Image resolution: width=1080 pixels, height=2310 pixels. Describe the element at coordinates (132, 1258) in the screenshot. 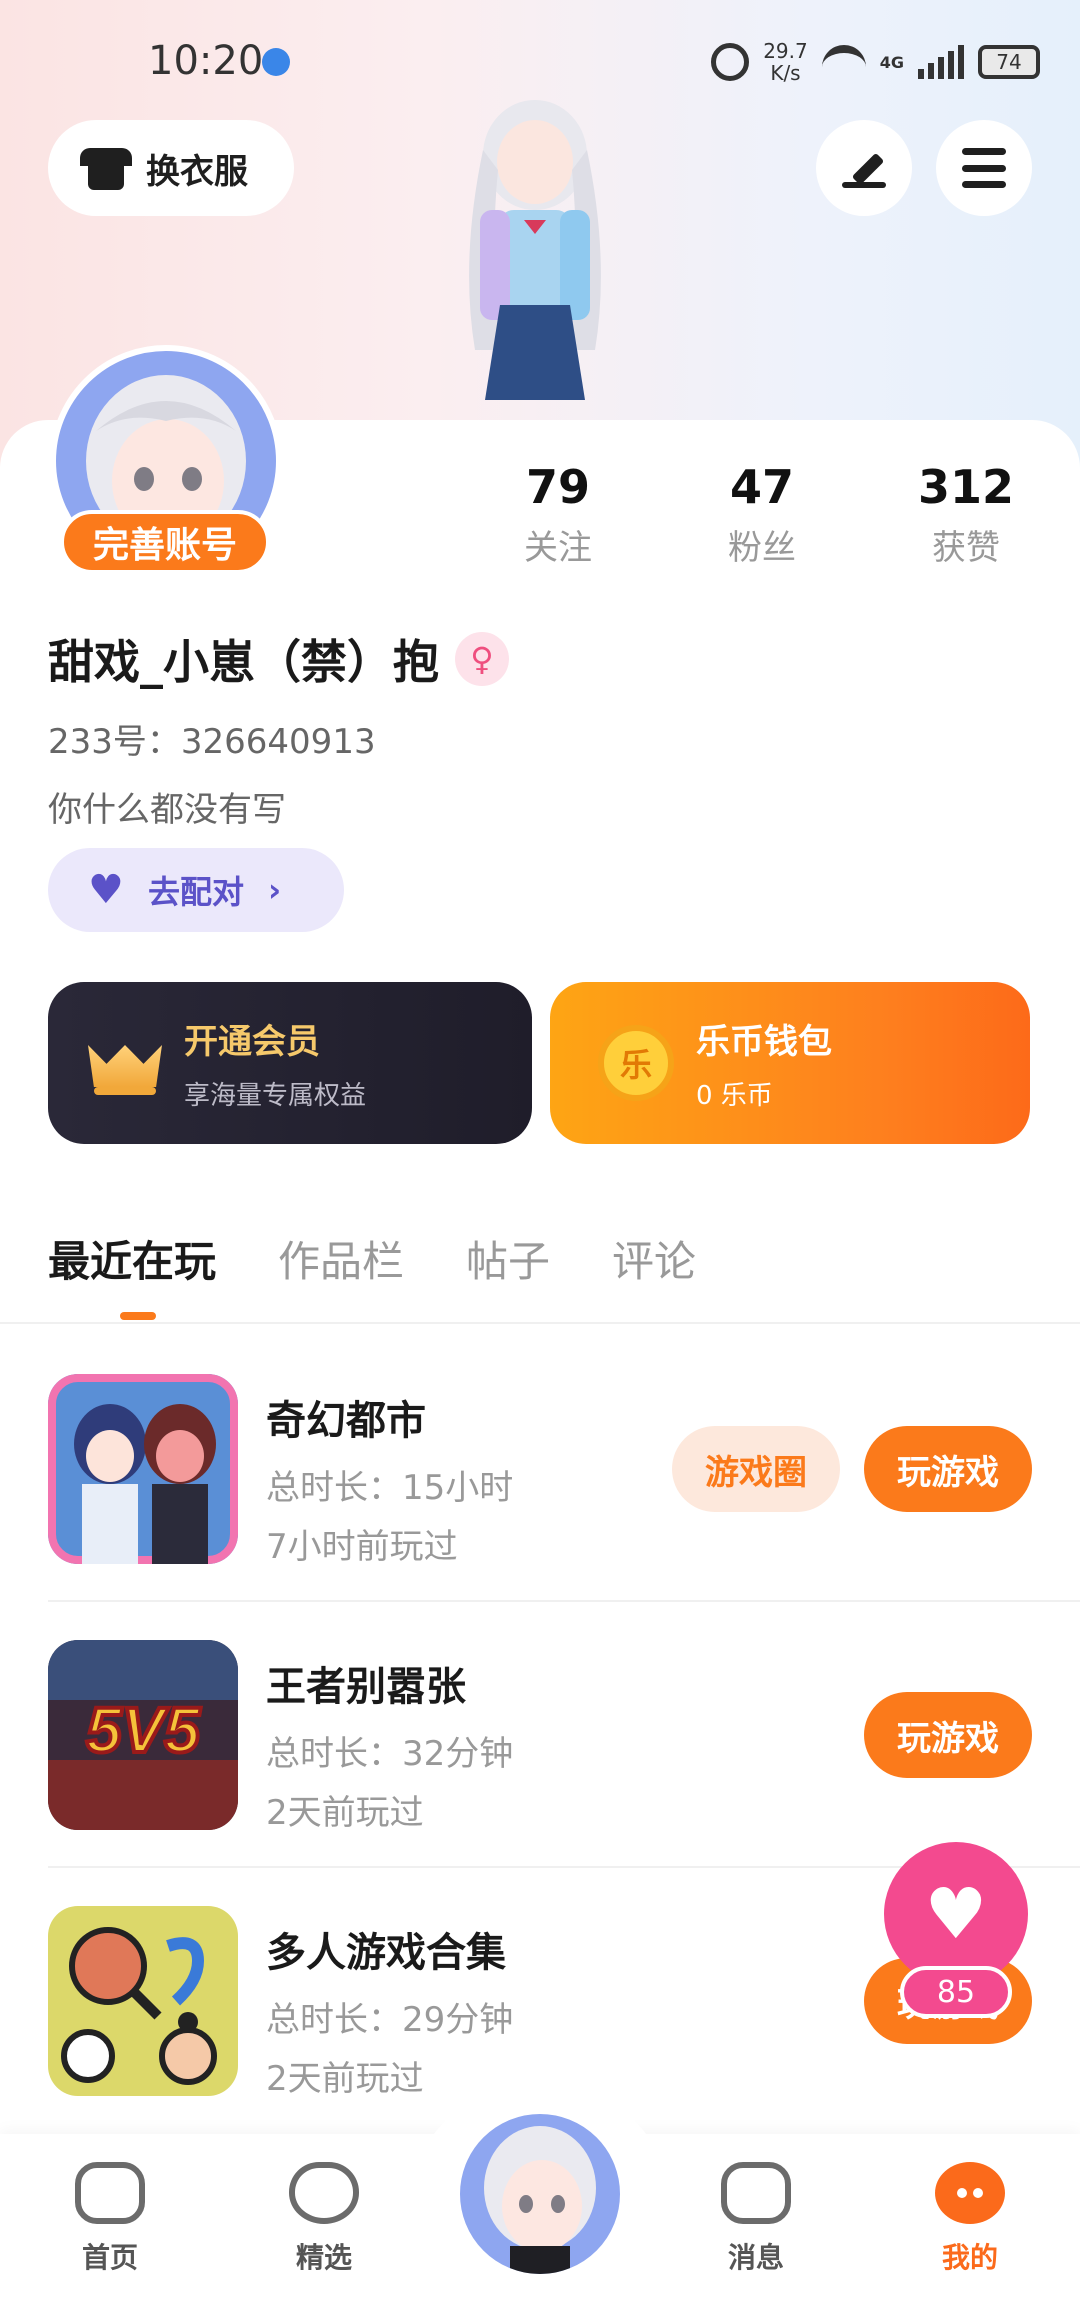

I see `tab-recently-played: 最近在玩` at that location.